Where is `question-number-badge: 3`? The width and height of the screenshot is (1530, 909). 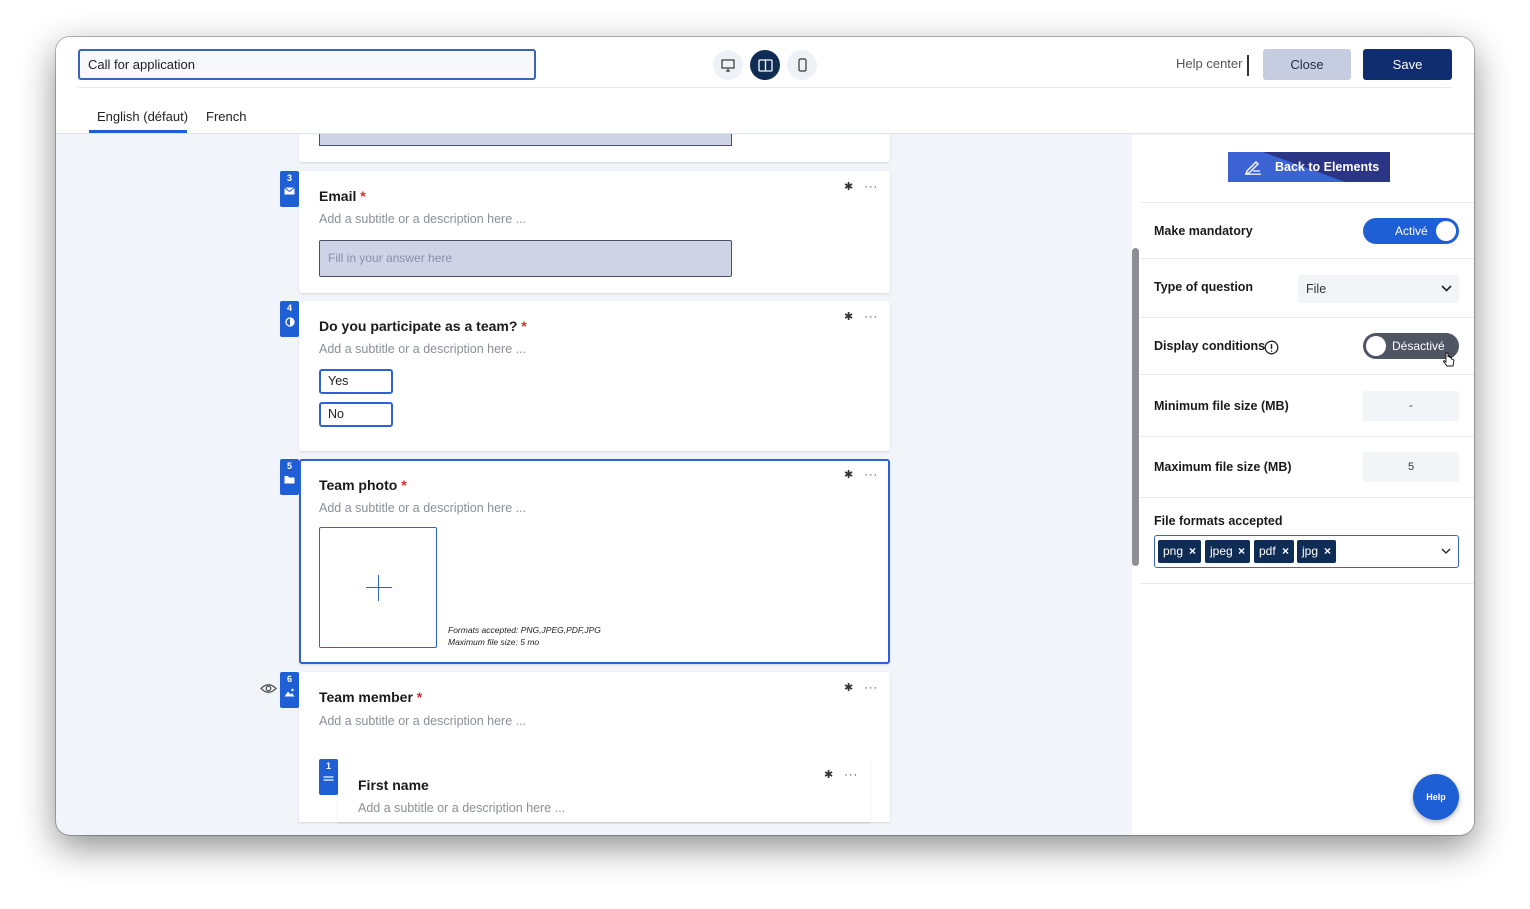
question-number-badge: 3 is located at coordinates (289, 189).